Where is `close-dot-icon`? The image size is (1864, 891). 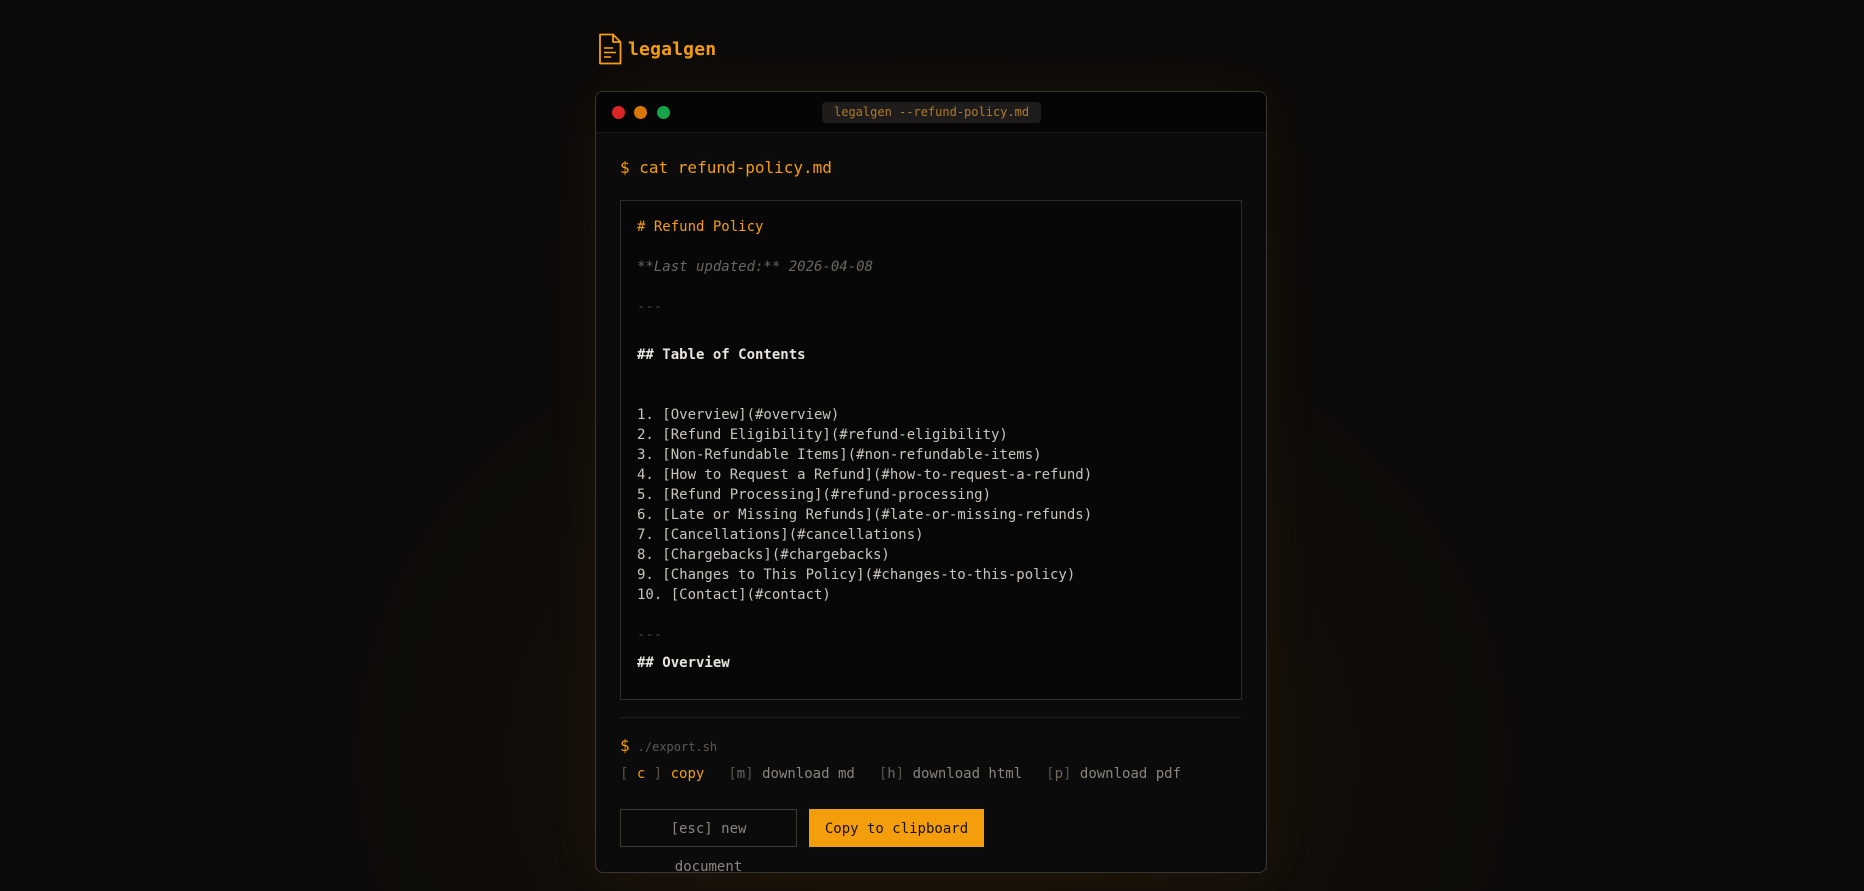 close-dot-icon is located at coordinates (618, 112).